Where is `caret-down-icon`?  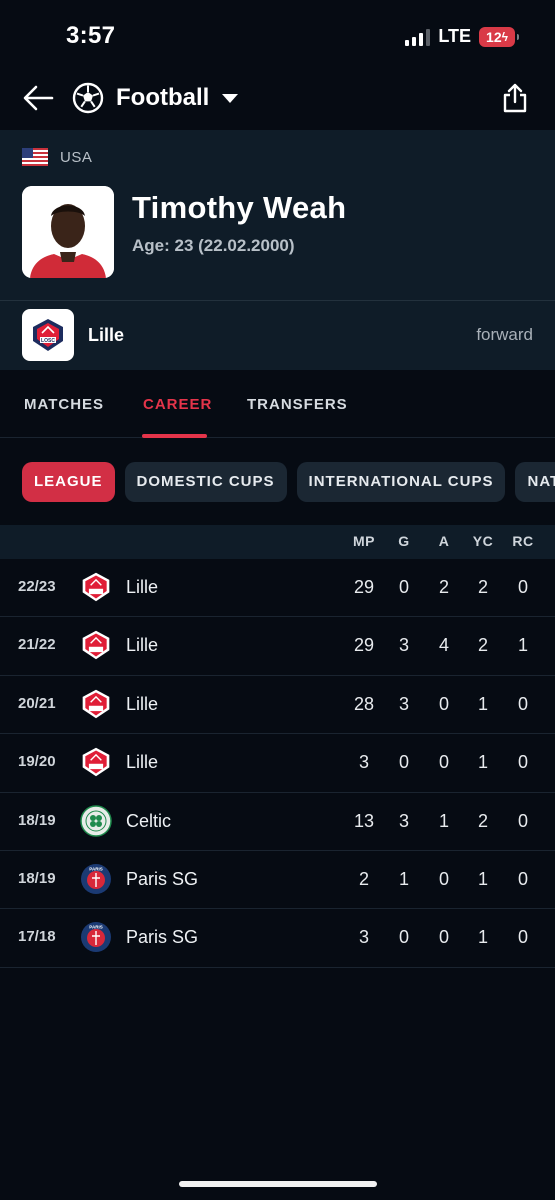 caret-down-icon is located at coordinates (230, 98).